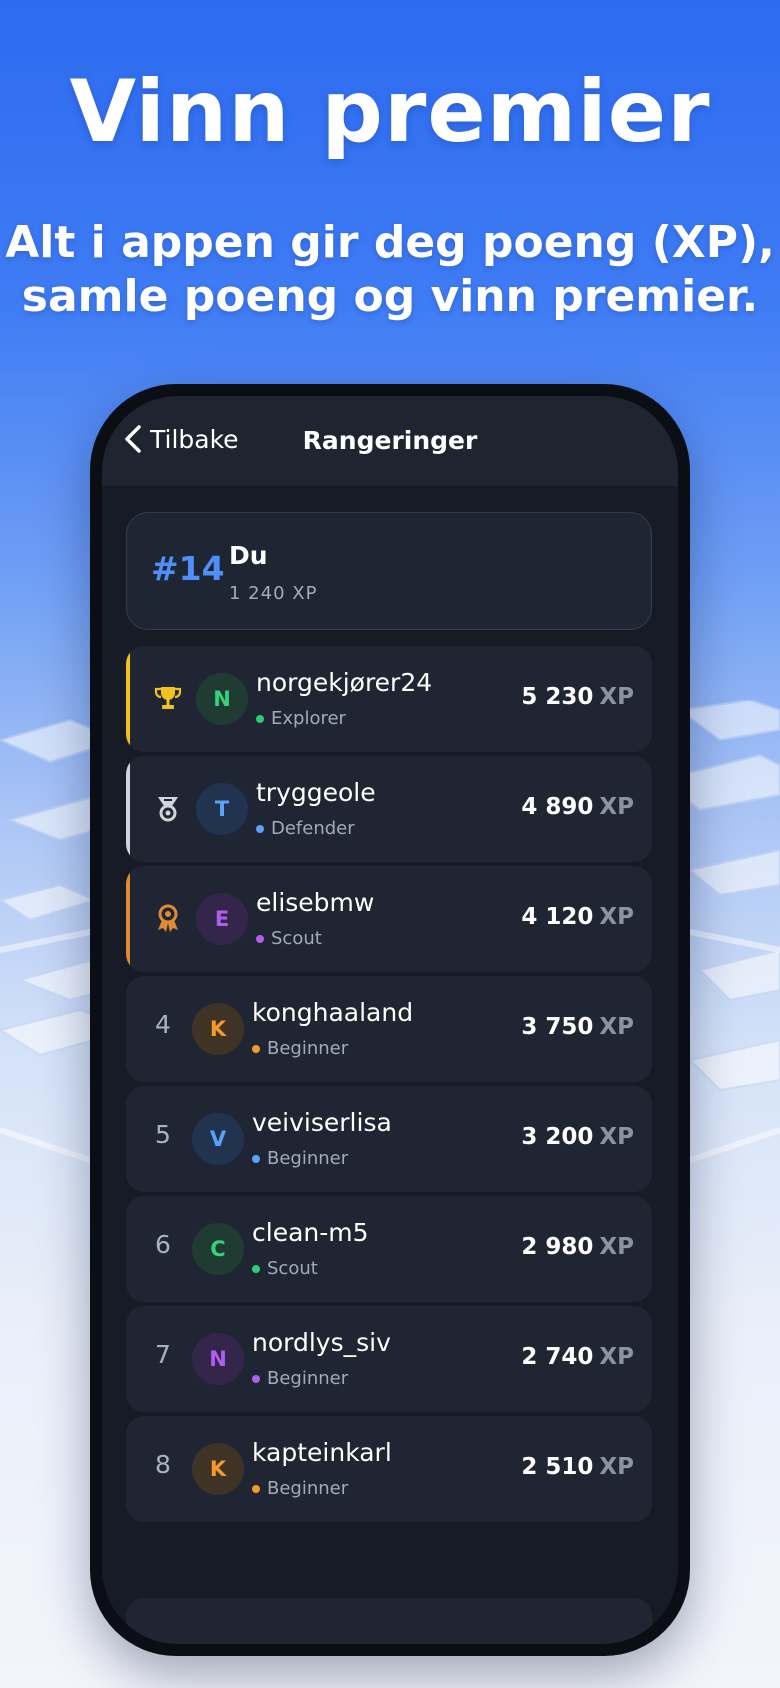 The height and width of the screenshot is (1688, 780). What do you see at coordinates (389, 699) in the screenshot?
I see `leaderboard-row: Nnorgekjører24 Explorer 5 230 XP` at bounding box center [389, 699].